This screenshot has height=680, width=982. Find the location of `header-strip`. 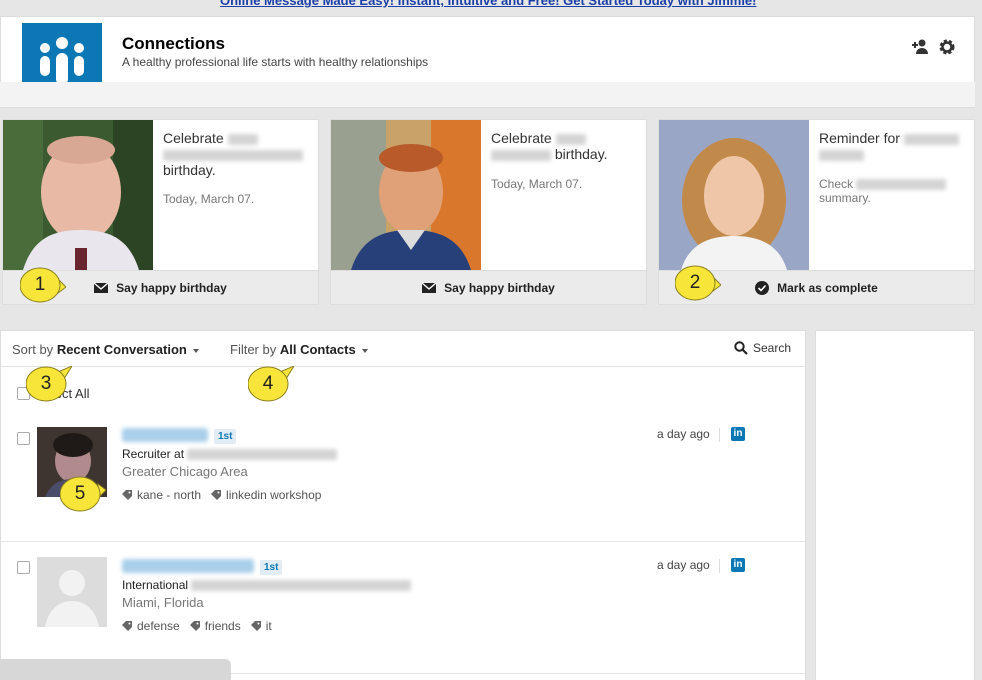

header-strip is located at coordinates (487, 95).